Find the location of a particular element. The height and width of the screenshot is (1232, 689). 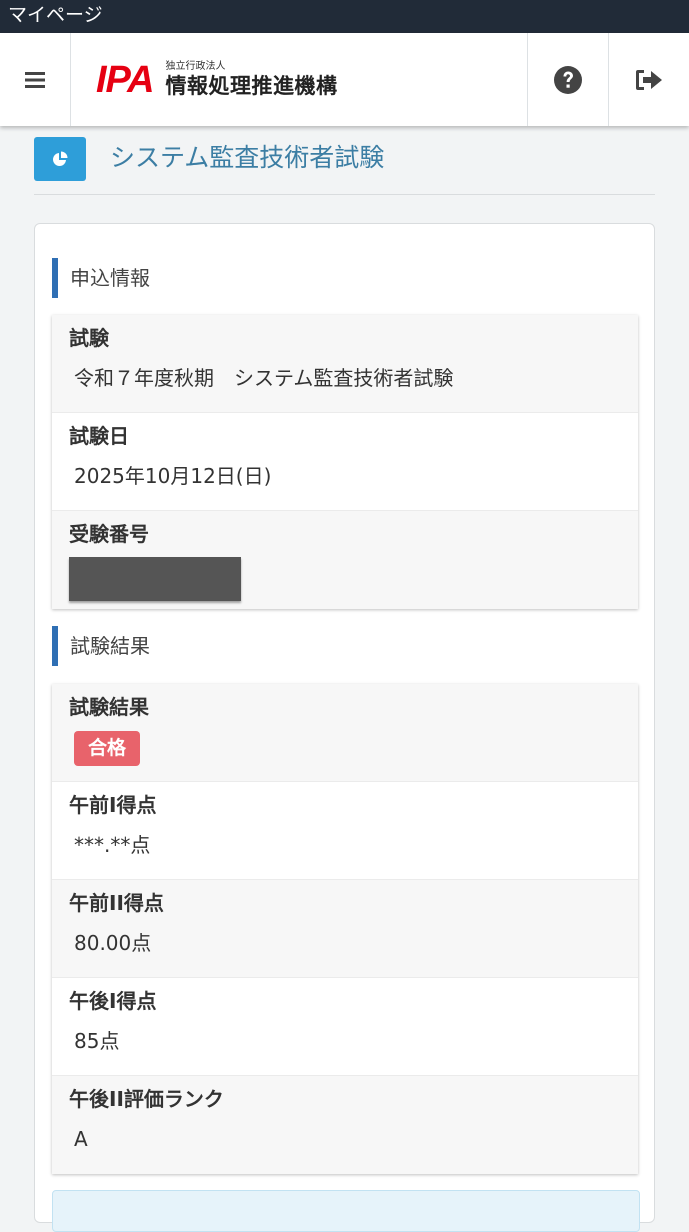

row-value: 80.00点 is located at coordinates (113, 943).